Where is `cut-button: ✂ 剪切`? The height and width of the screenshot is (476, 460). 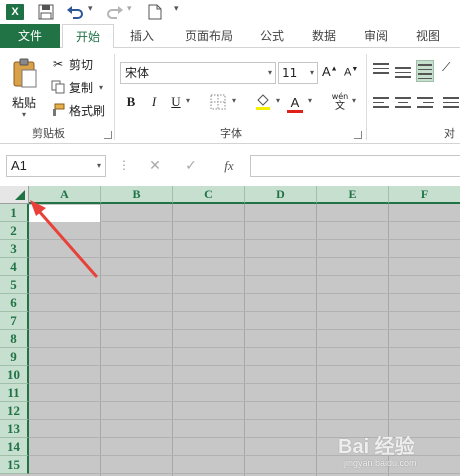 cut-button: ✂ 剪切 is located at coordinates (71, 64).